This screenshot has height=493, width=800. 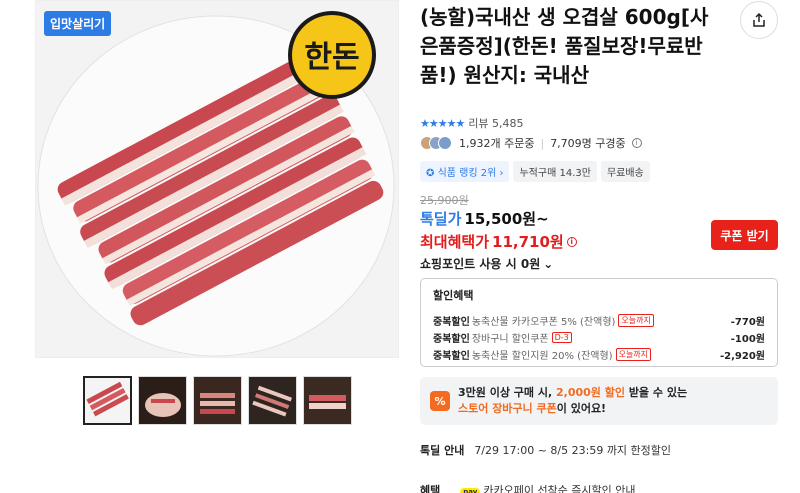 I want to click on rating-row: ★★★★★ 리뷰 5,485, so click(x=472, y=123).